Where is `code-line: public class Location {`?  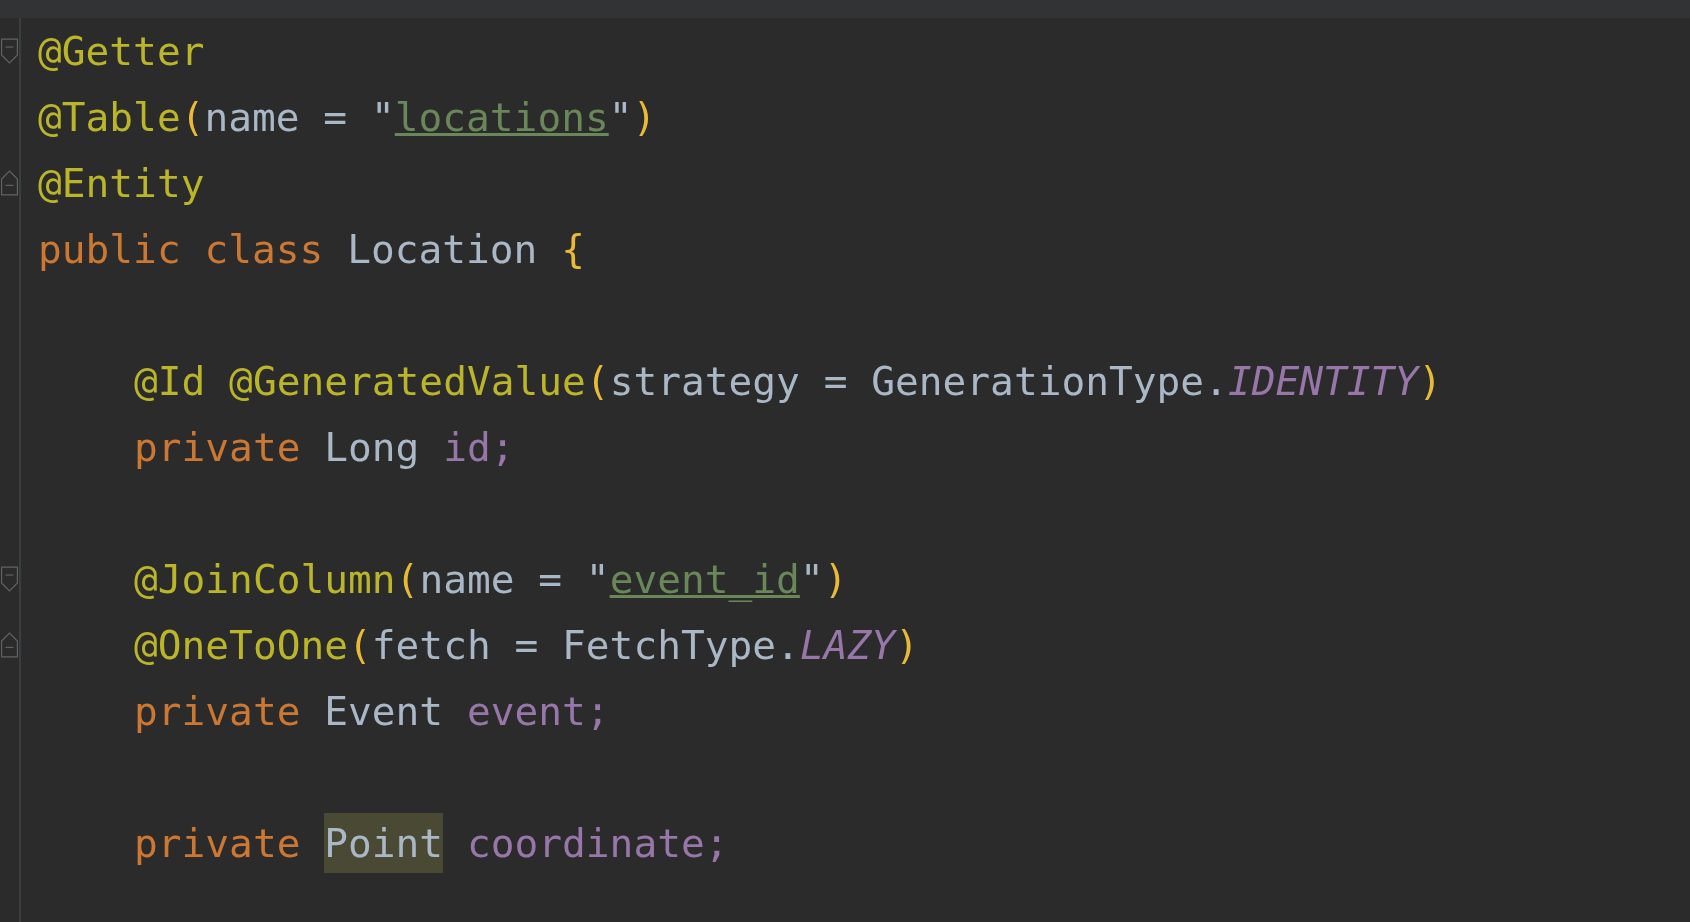
code-line: public class Location { is located at coordinates (311, 249).